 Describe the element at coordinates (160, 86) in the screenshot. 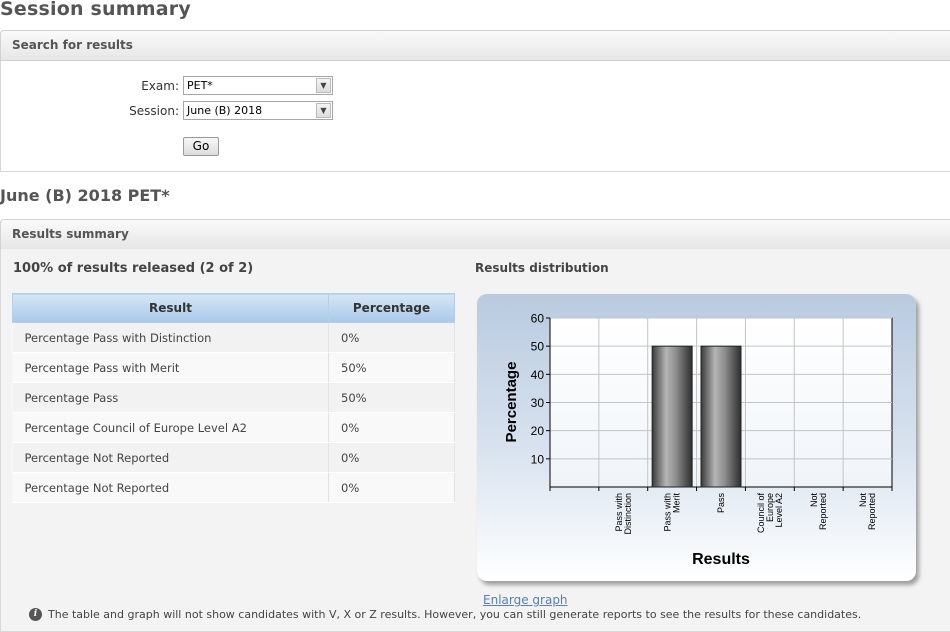

I see `exam-label: Exam:` at that location.